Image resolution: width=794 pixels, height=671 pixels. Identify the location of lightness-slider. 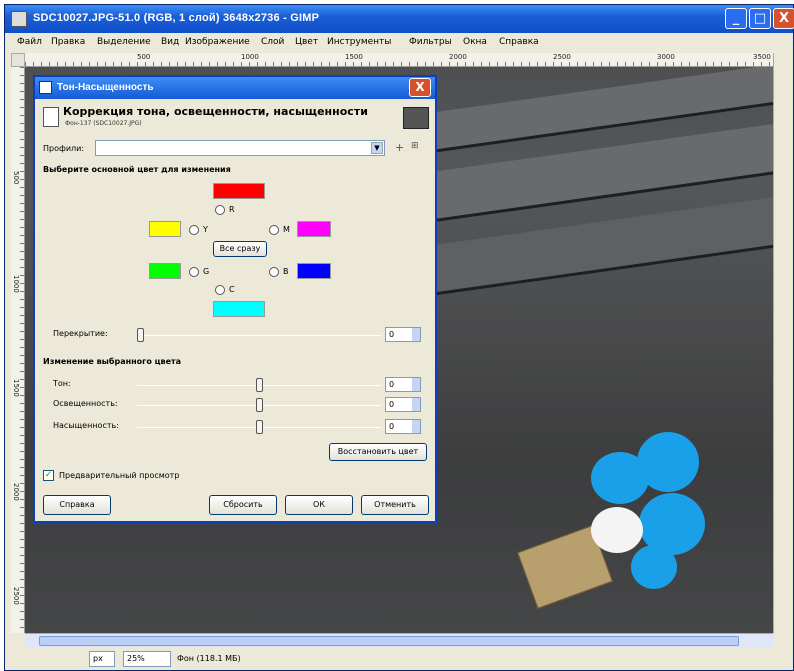
(259, 405).